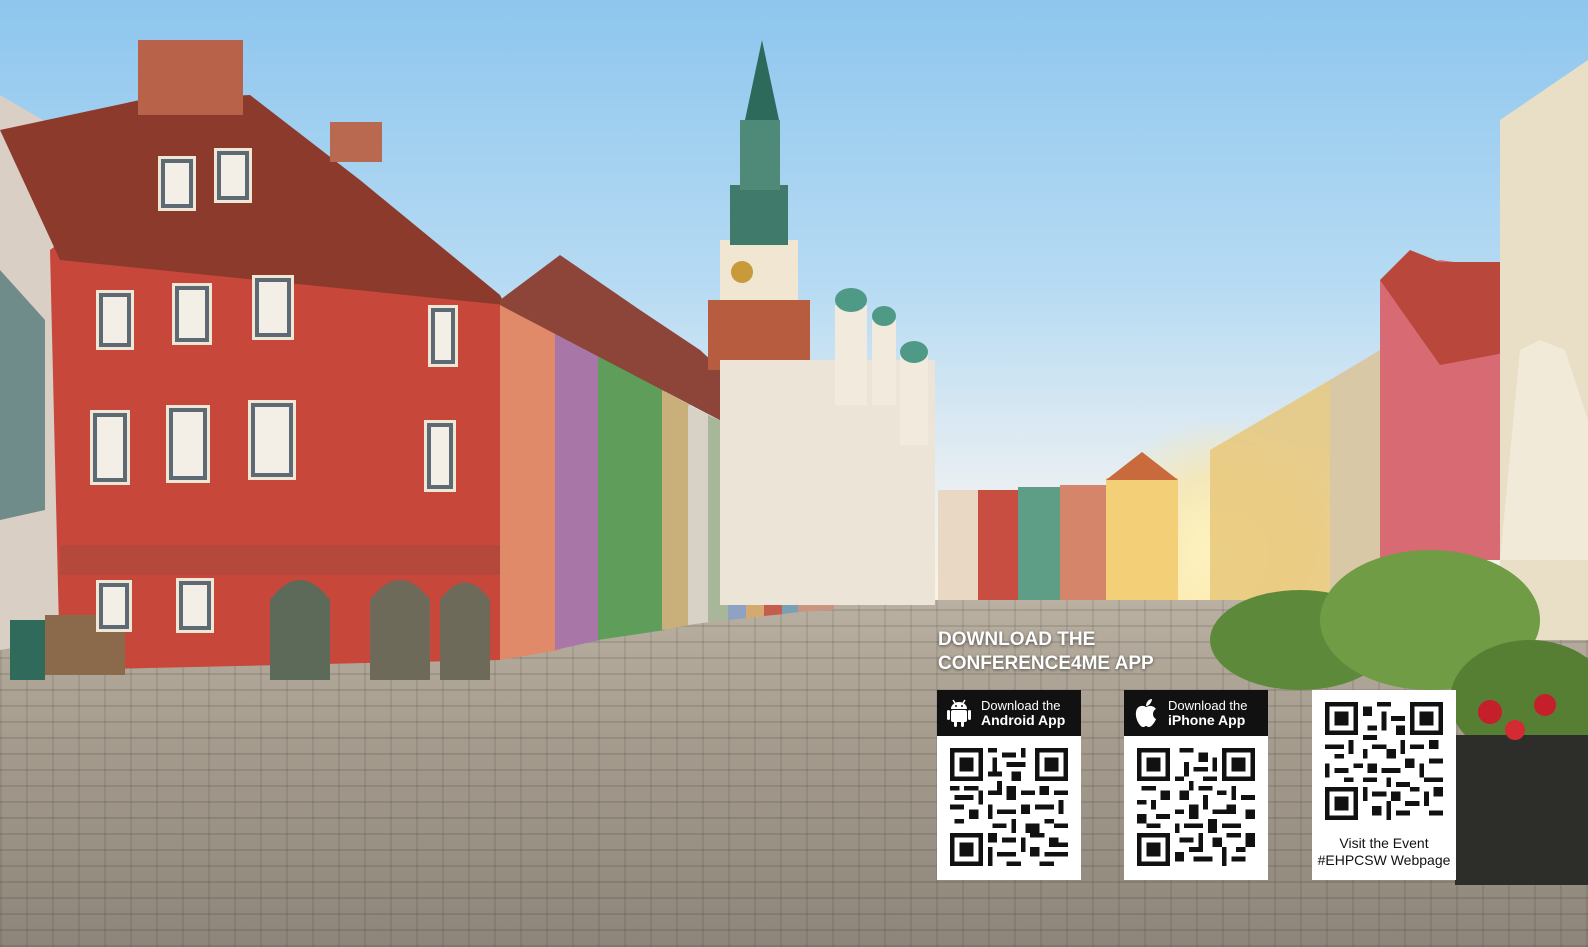 Image resolution: width=1588 pixels, height=947 pixels. What do you see at coordinates (1009, 807) in the screenshot?
I see `android-qr-code` at bounding box center [1009, 807].